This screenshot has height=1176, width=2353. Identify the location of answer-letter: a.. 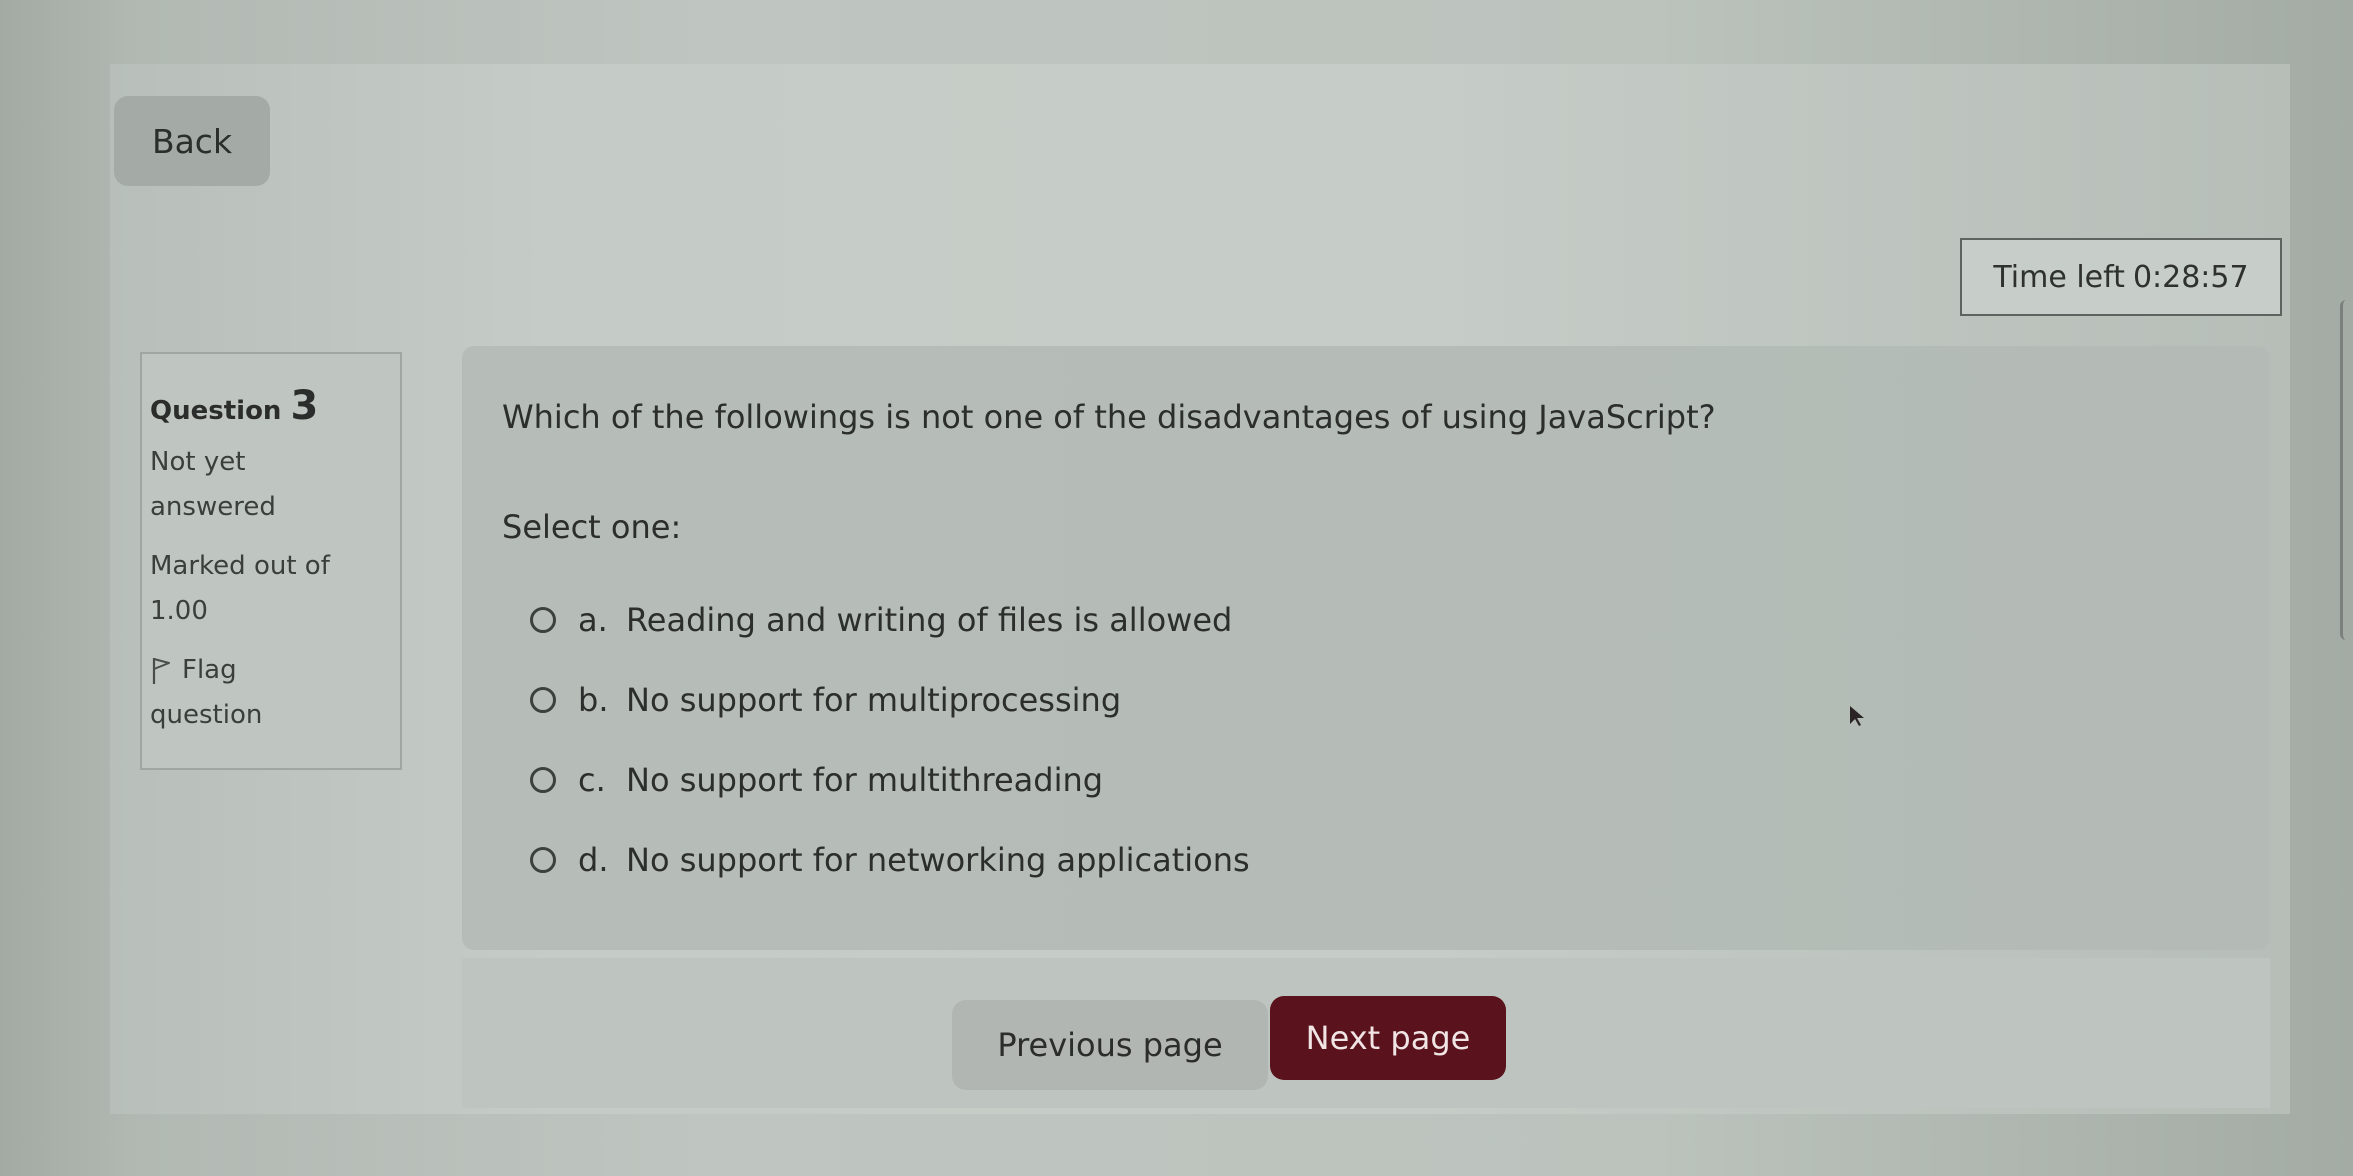
(593, 620).